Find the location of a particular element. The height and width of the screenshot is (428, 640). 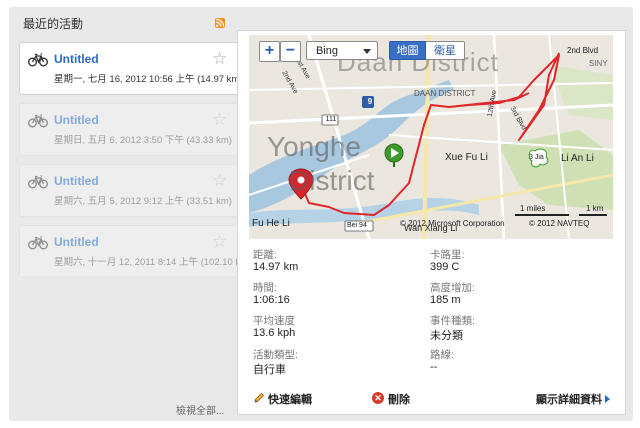

map-shield-9: 9 is located at coordinates (370, 101).